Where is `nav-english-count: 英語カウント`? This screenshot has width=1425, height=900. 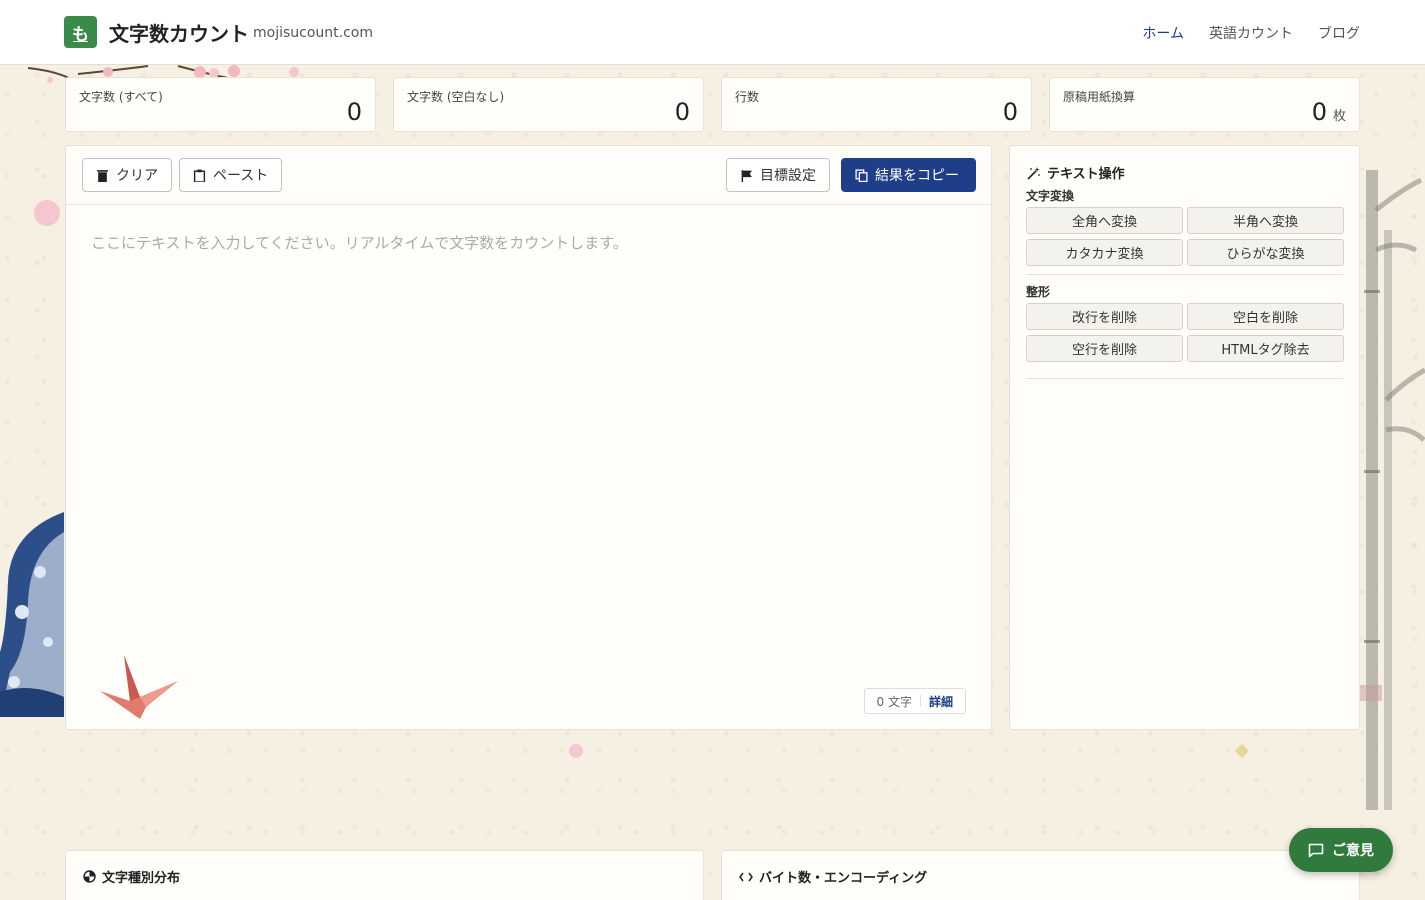
nav-english-count: 英語カウント is located at coordinates (1251, 33).